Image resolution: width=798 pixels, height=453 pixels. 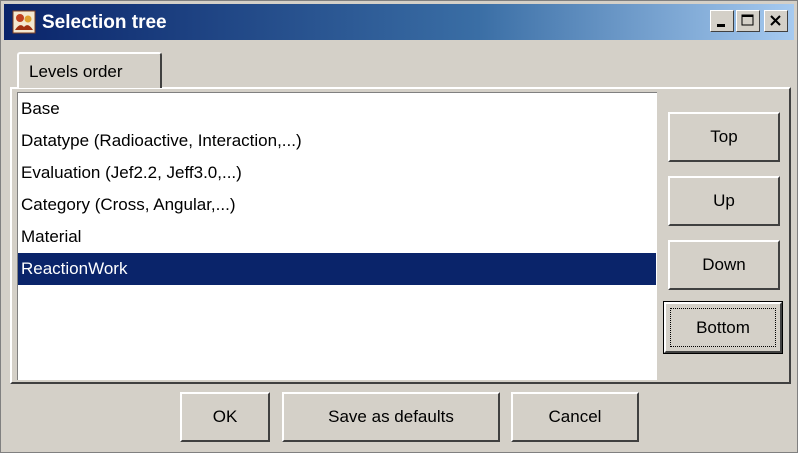 I want to click on tab-levels-order: Levels order, so click(x=89, y=70).